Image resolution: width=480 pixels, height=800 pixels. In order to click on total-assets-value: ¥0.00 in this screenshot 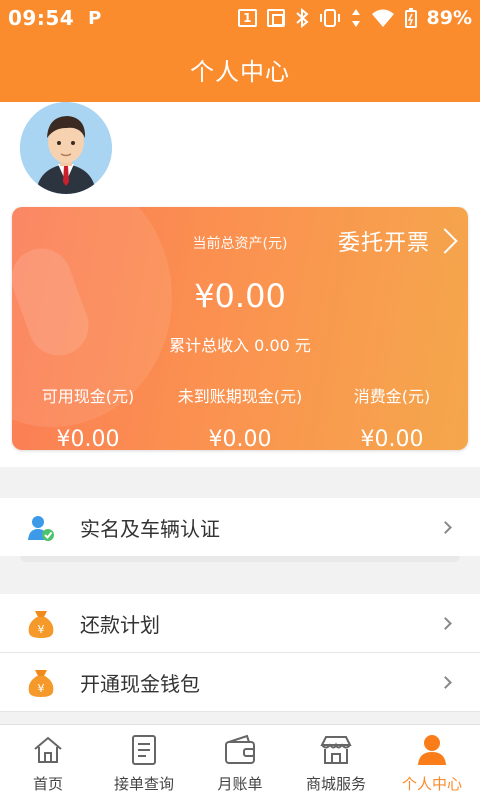, I will do `click(240, 296)`.